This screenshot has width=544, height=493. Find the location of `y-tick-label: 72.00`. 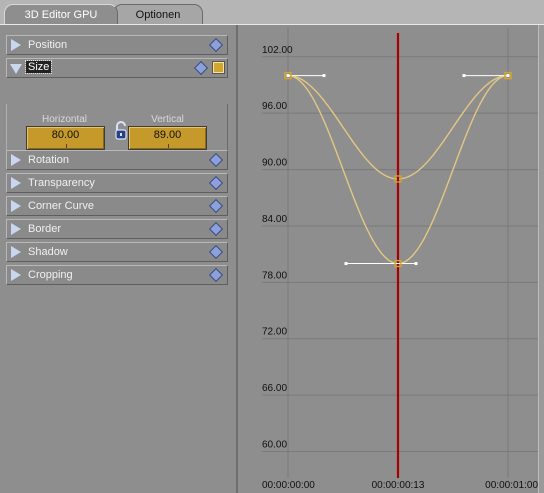

y-tick-label: 72.00 is located at coordinates (274, 332).